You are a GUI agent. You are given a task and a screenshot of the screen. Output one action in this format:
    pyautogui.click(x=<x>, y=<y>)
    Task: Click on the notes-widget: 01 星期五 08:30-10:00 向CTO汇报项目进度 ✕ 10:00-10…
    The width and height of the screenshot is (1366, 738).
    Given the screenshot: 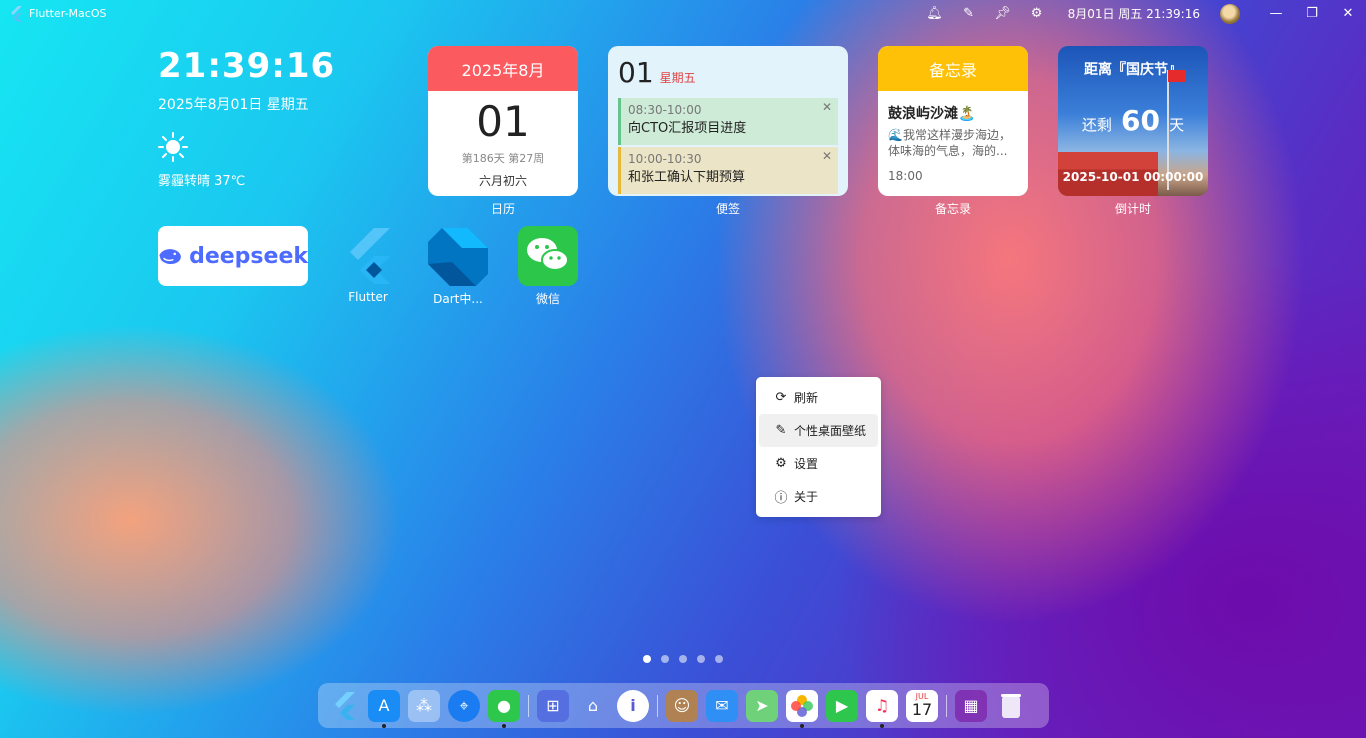 What is the action you would take?
    pyautogui.click(x=728, y=121)
    